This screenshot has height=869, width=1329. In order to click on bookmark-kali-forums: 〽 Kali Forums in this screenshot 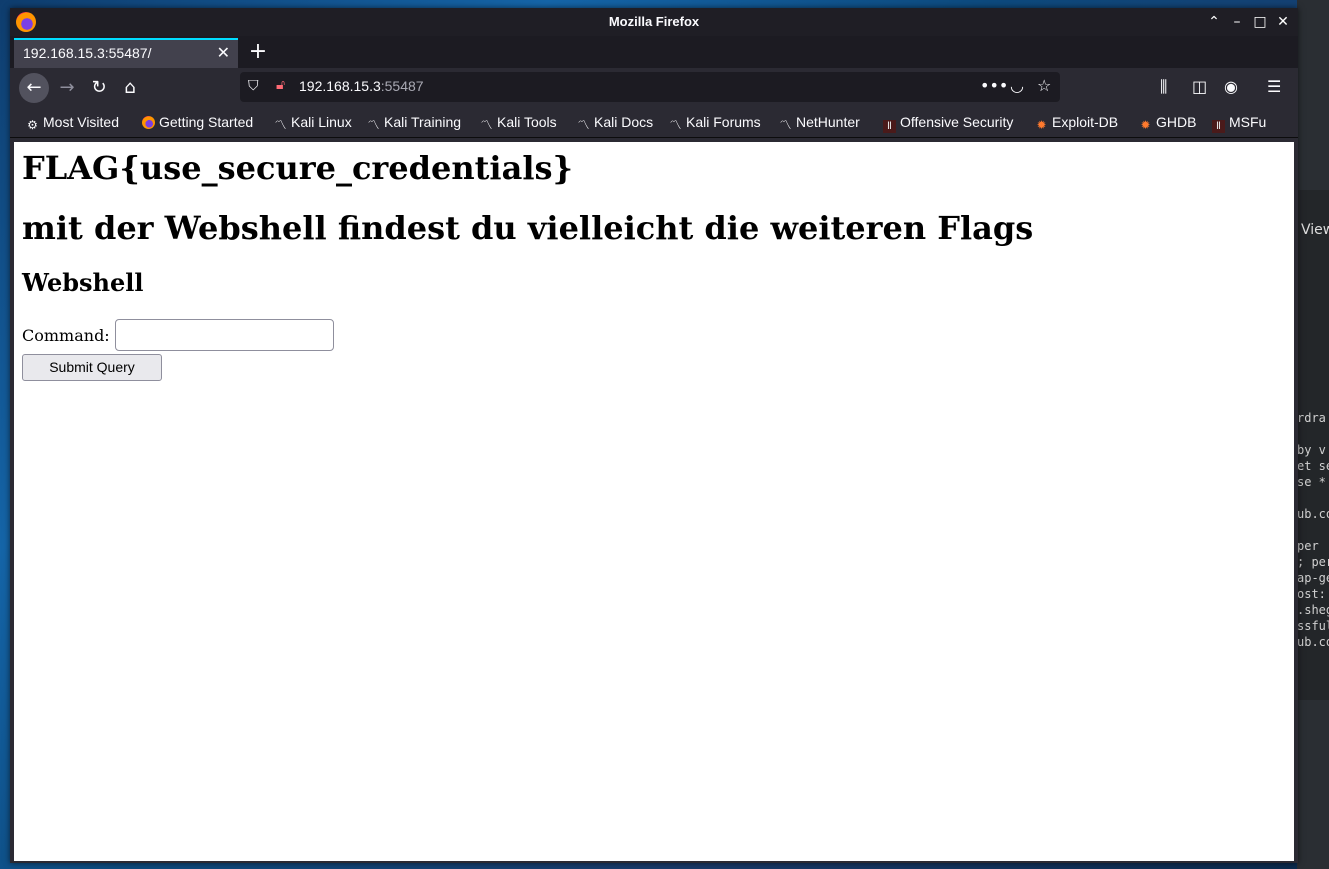, I will do `click(715, 123)`.